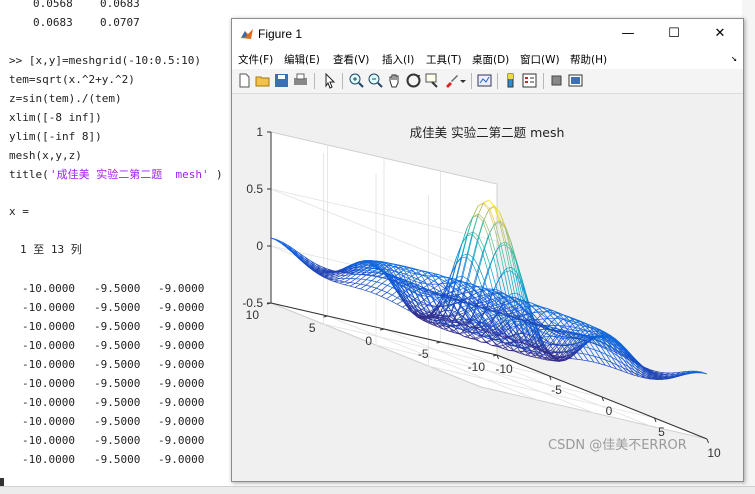  Describe the element at coordinates (312, 328) in the screenshot. I see `y-tick-label: 5` at that location.